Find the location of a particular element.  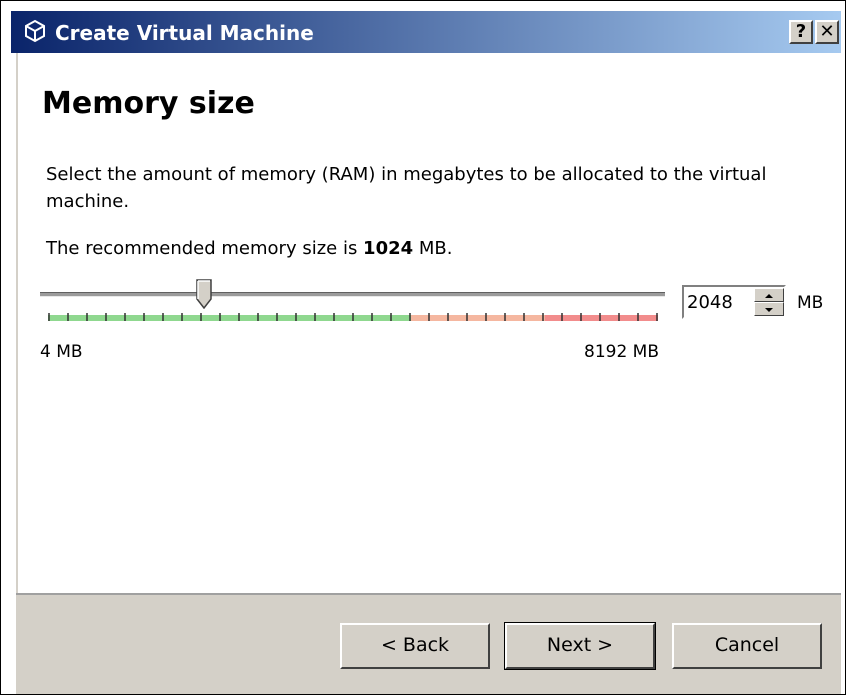

memory-slider-ticks is located at coordinates (353, 317).